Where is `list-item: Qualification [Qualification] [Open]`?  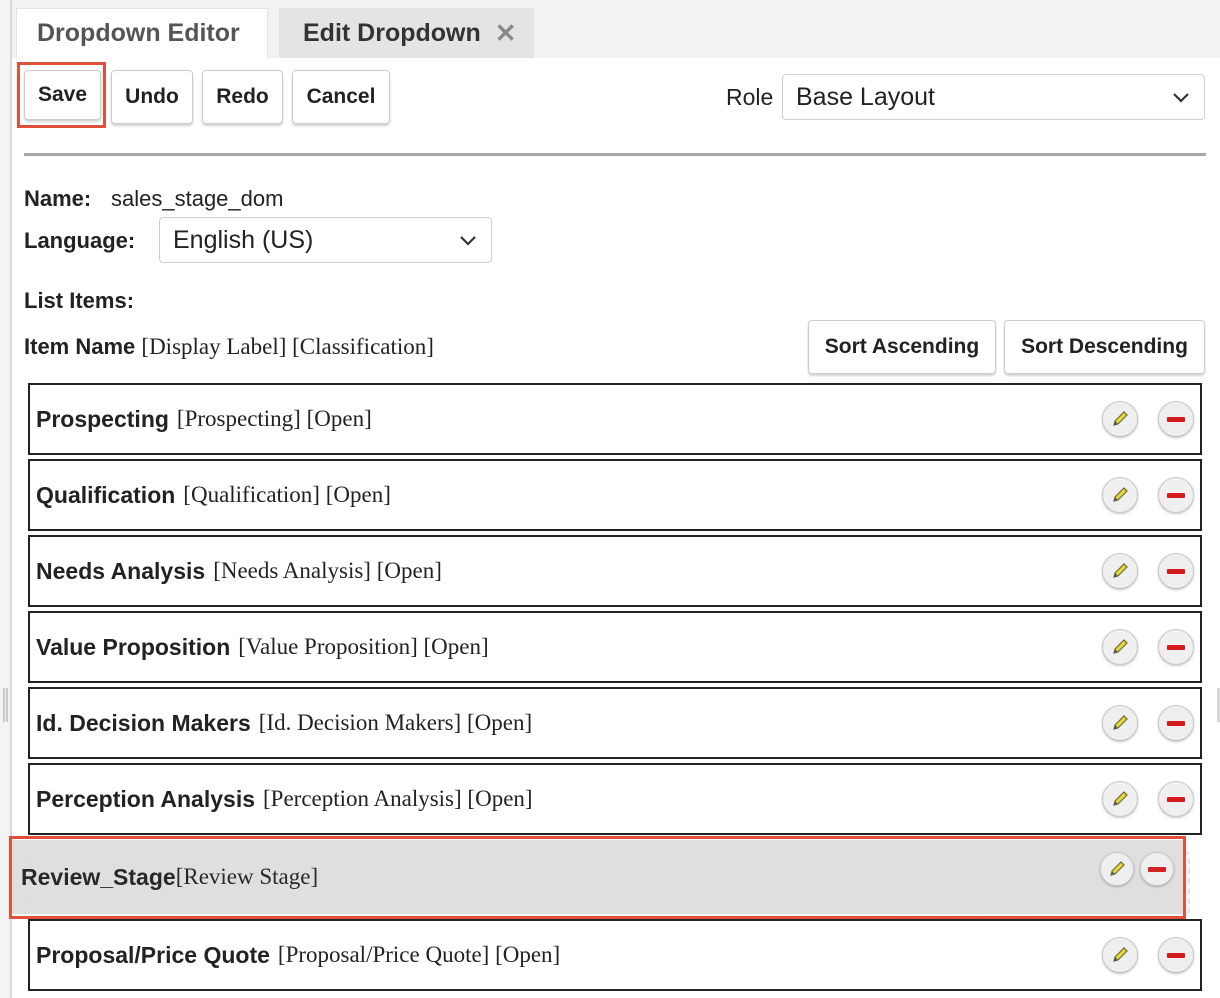
list-item: Qualification [Qualification] [Open] is located at coordinates (615, 495).